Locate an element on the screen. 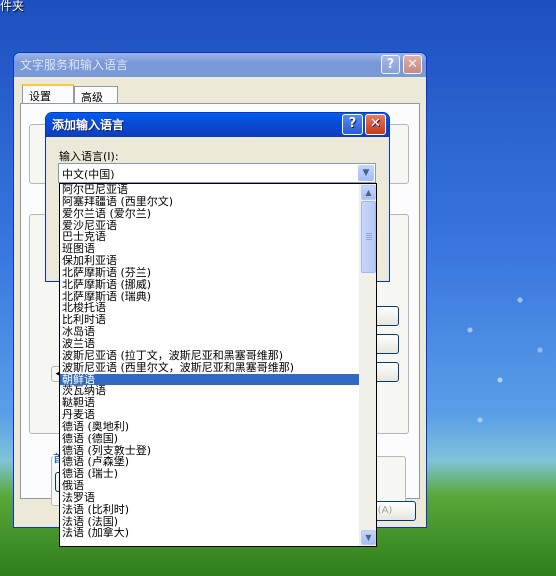 The width and height of the screenshot is (556, 576). language-option: 丹麦语 is located at coordinates (210, 415).